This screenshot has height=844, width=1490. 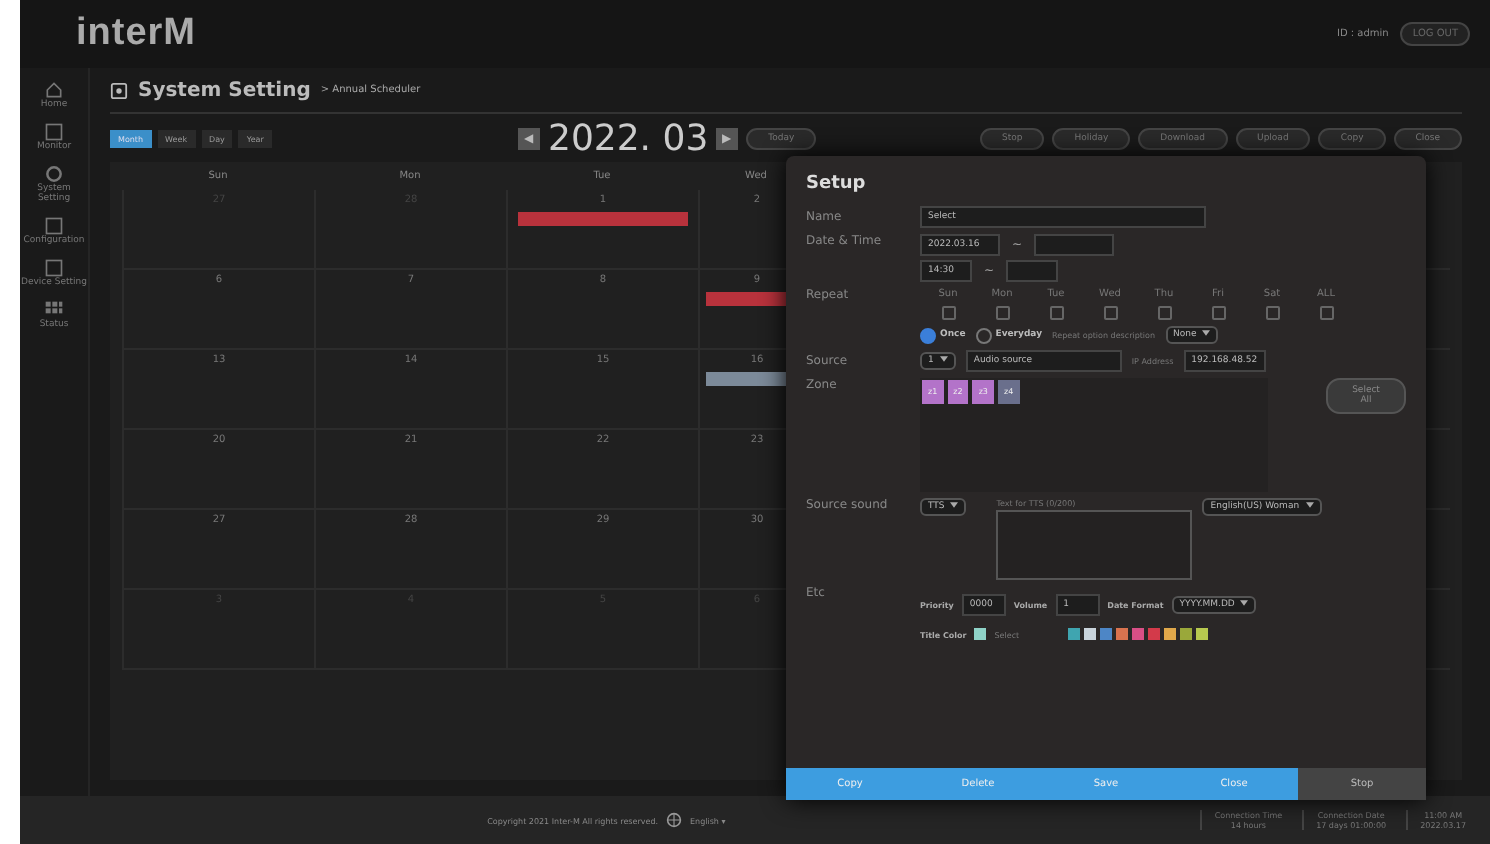 I want to click on end-time-field, so click(x=1032, y=271).